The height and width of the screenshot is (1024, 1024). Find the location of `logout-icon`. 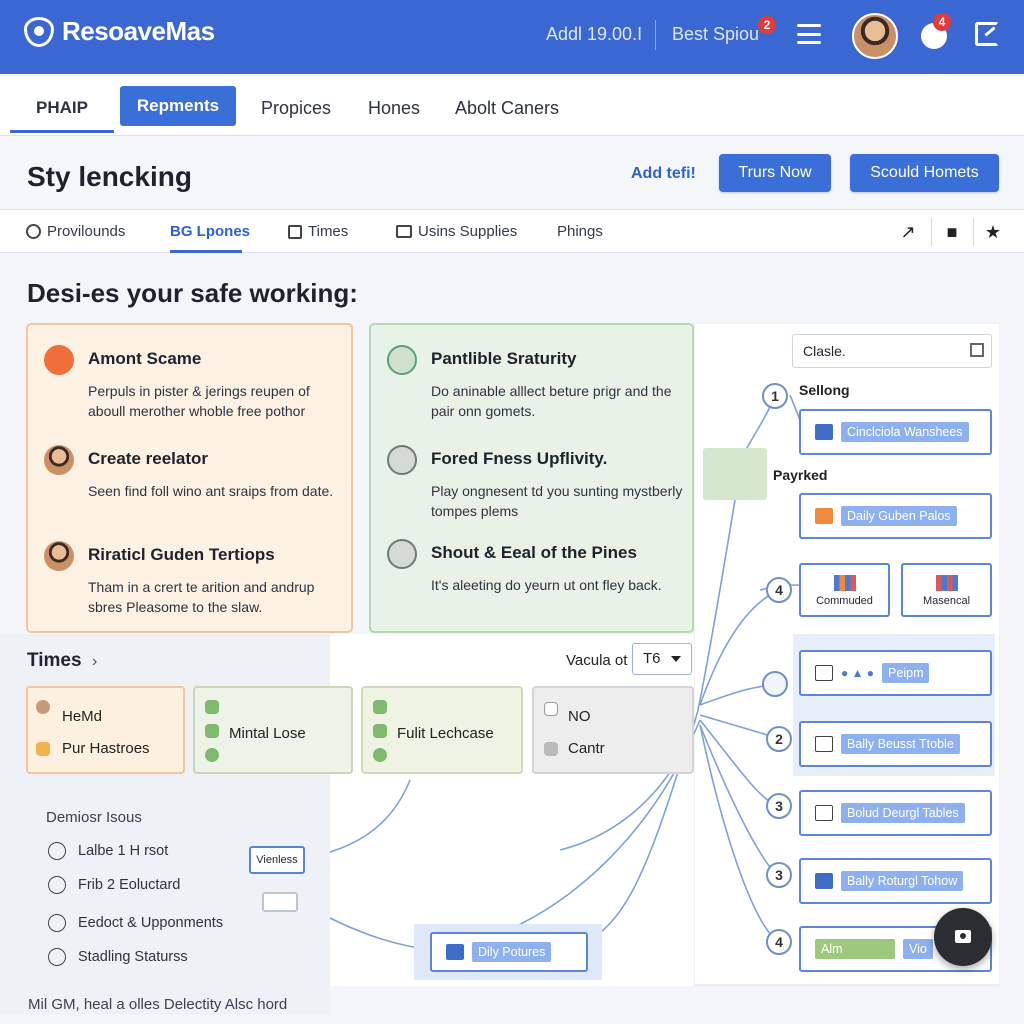

logout-icon is located at coordinates (987, 34).